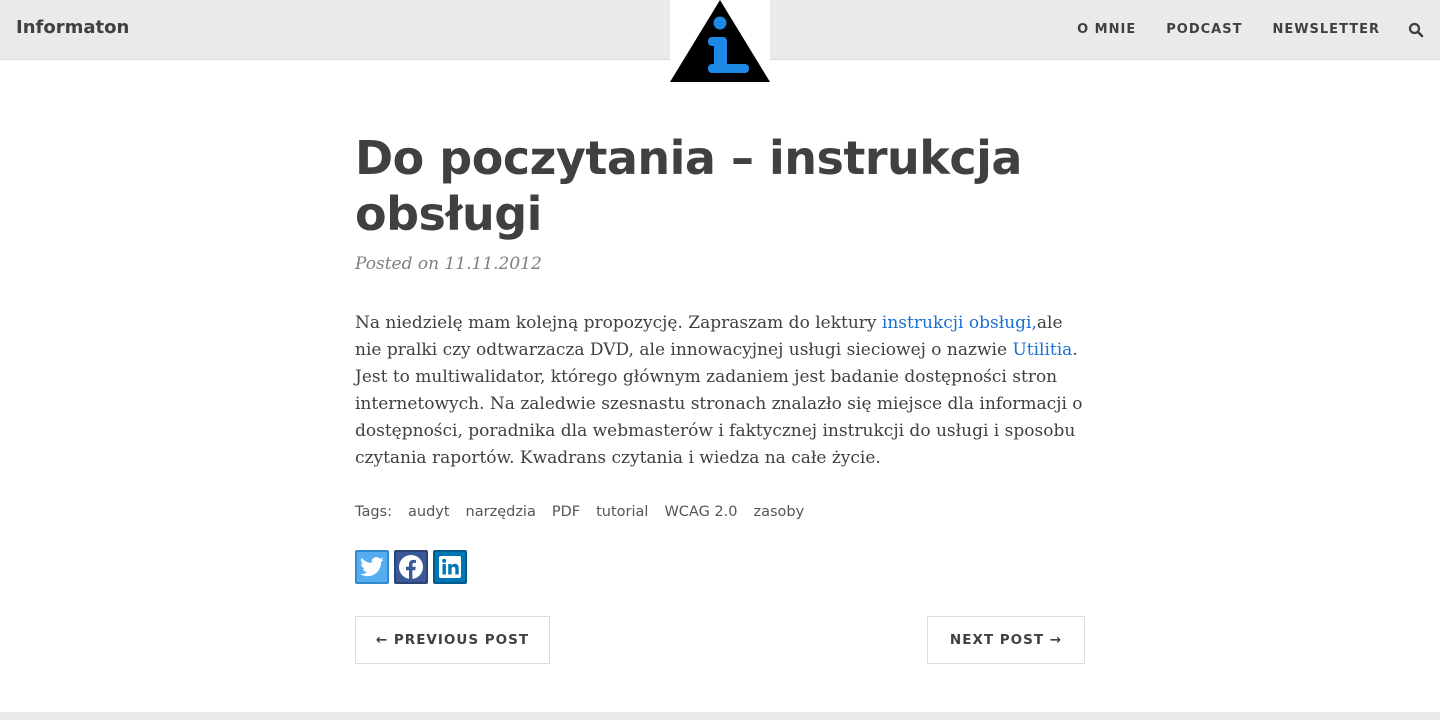 This screenshot has height=720, width=1440. I want to click on tags-label: Tags:, so click(373, 512).